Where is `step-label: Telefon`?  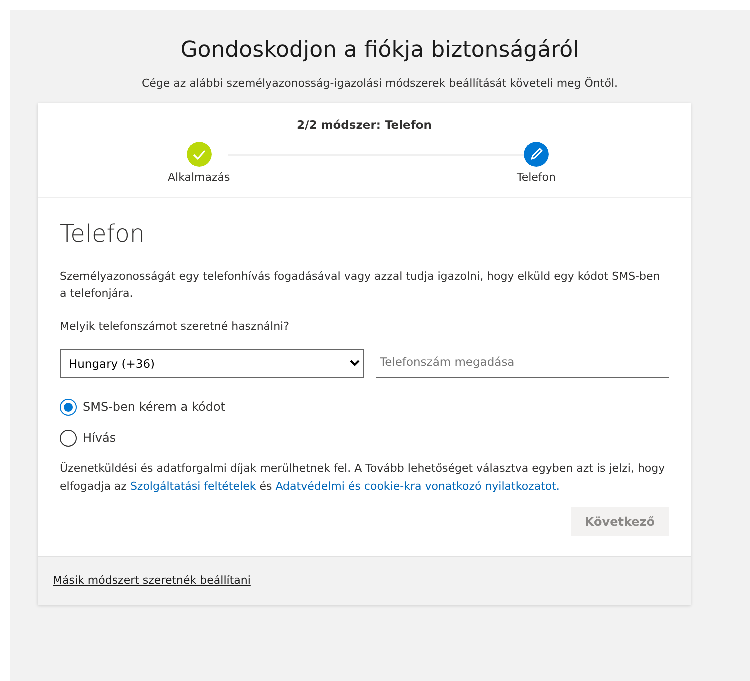 step-label: Telefon is located at coordinates (536, 178).